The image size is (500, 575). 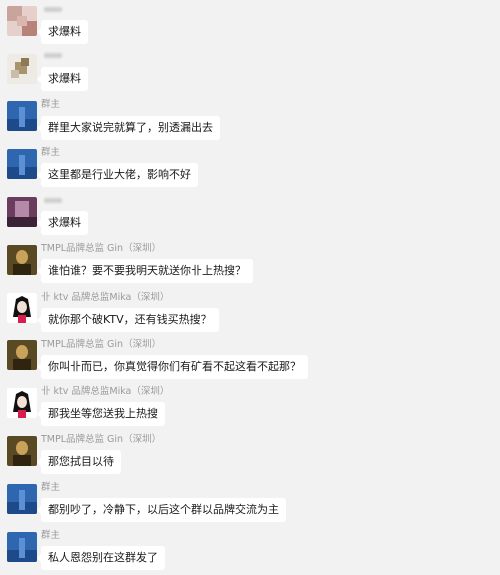 What do you see at coordinates (145, 271) in the screenshot?
I see `message-bubble: 谁怕谁？要不要我明天就送你卝上热搜？` at bounding box center [145, 271].